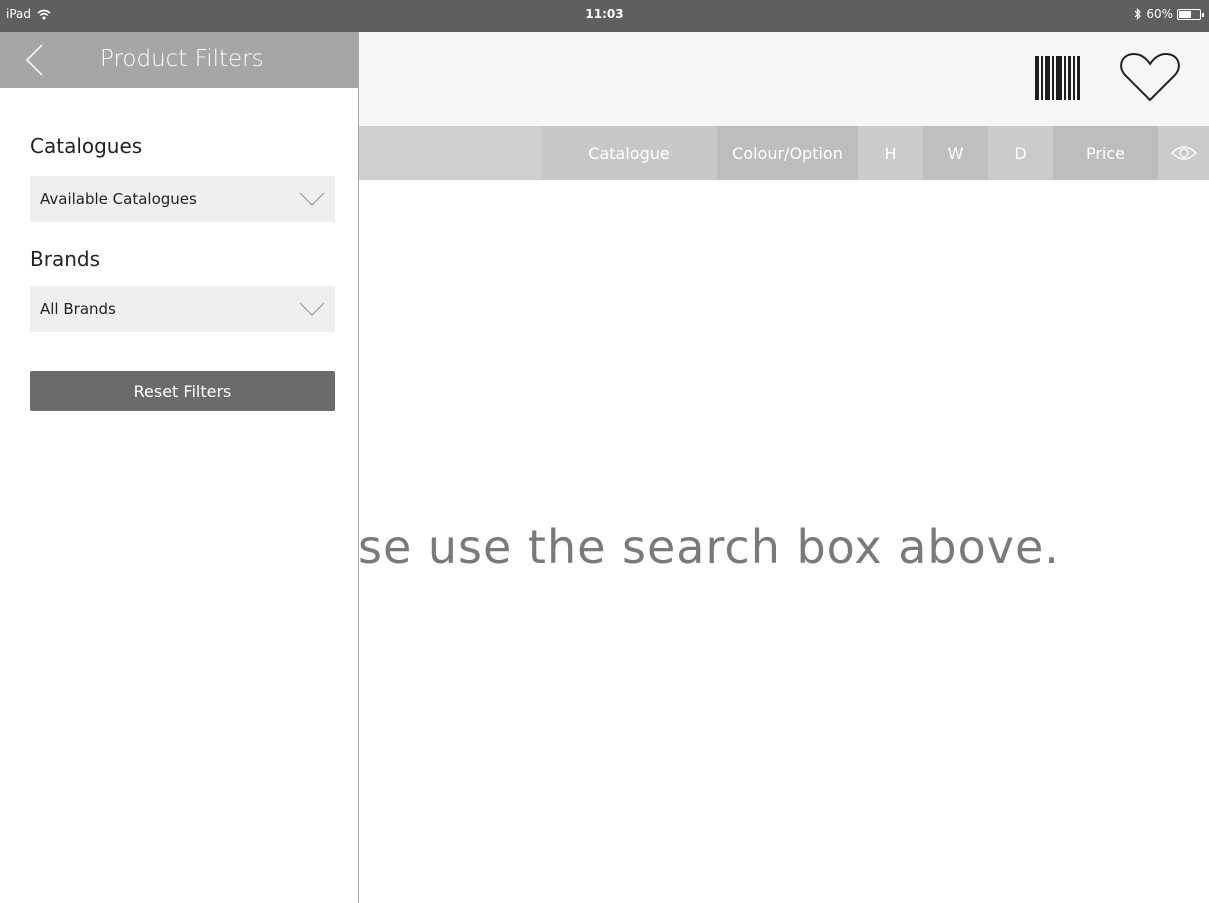 This screenshot has height=903, width=1209. I want to click on bluetooth-icon, so click(1138, 14).